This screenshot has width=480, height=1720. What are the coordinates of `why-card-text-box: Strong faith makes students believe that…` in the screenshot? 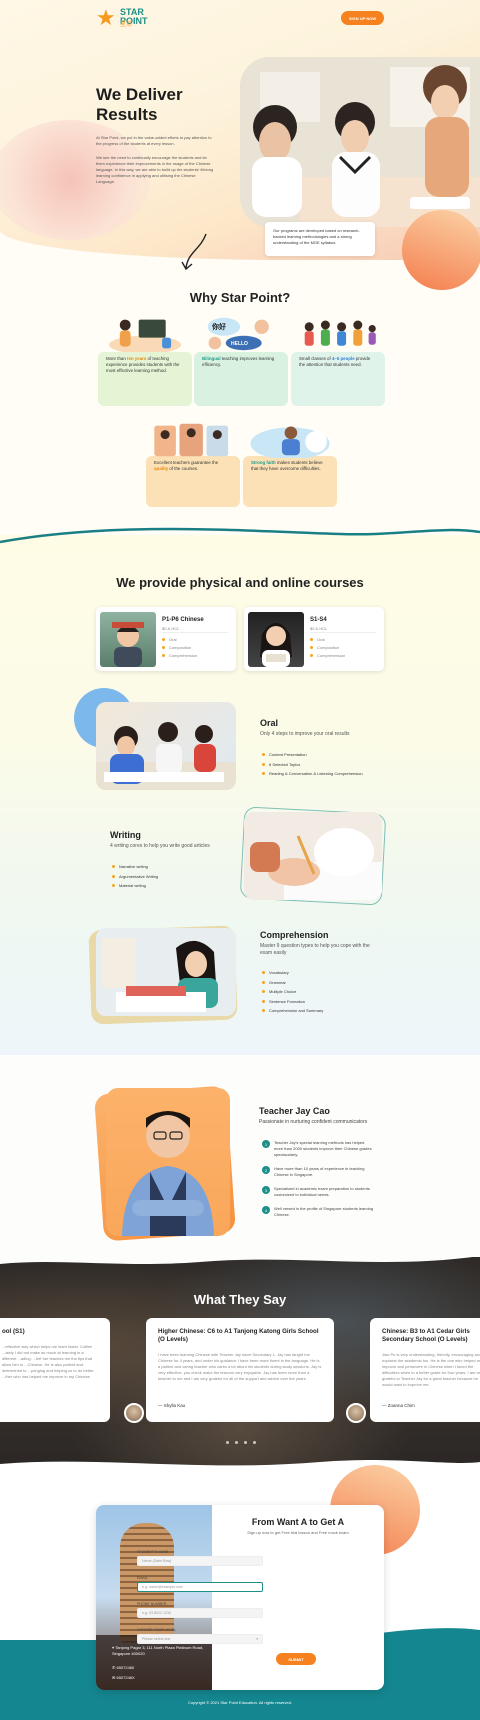 It's located at (290, 481).